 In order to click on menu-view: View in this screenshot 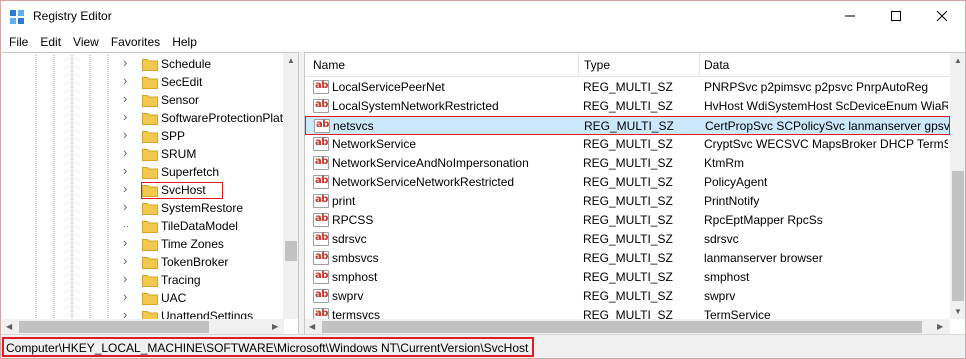, I will do `click(86, 42)`.